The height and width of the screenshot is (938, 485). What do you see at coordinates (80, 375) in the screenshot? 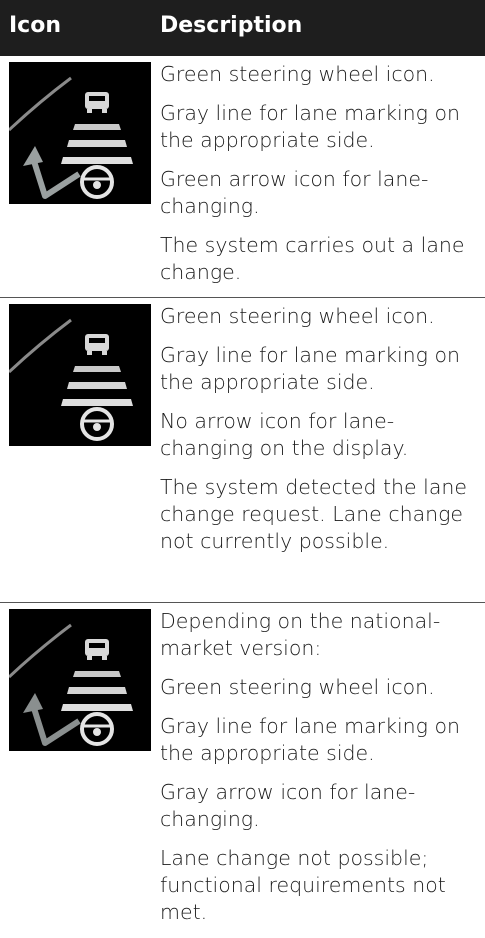
I see `lane-change-detected-icon` at bounding box center [80, 375].